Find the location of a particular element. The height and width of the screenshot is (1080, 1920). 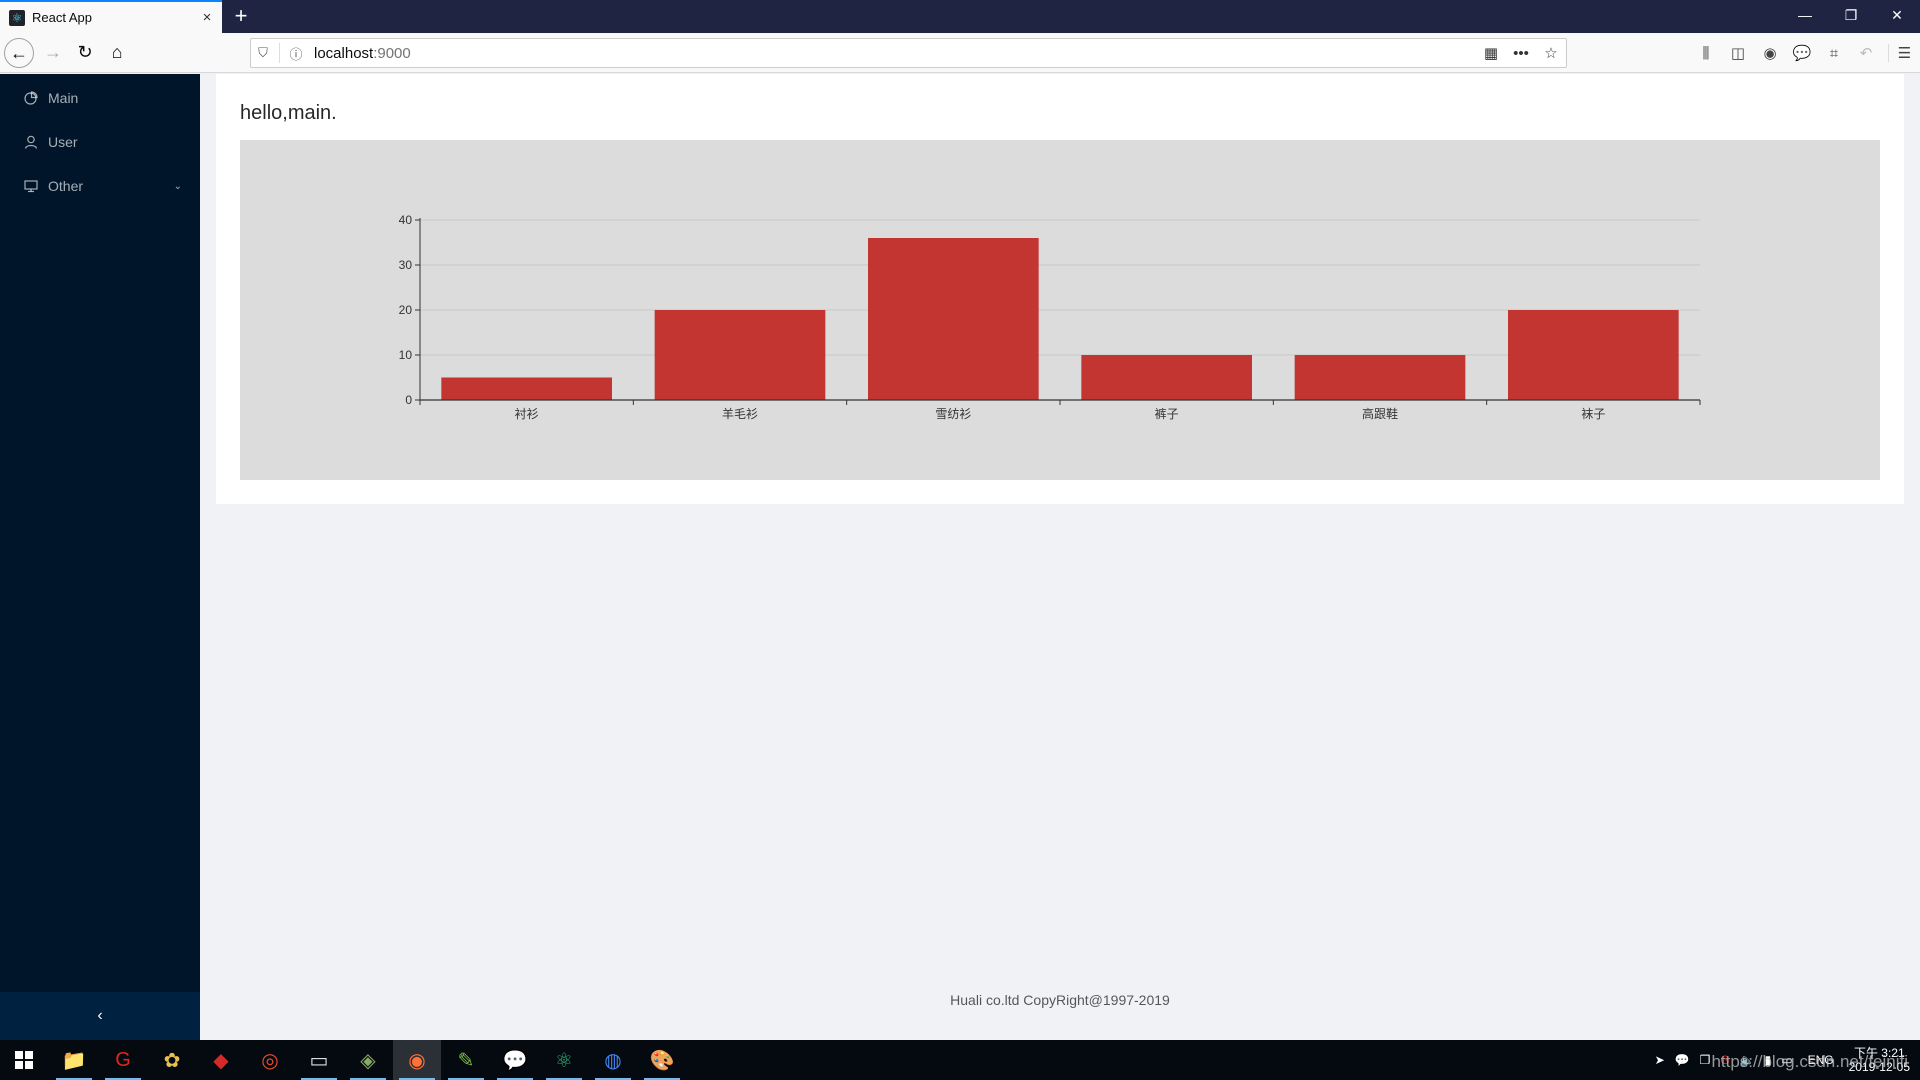

page-actions-icon: ••• is located at coordinates (1521, 53).